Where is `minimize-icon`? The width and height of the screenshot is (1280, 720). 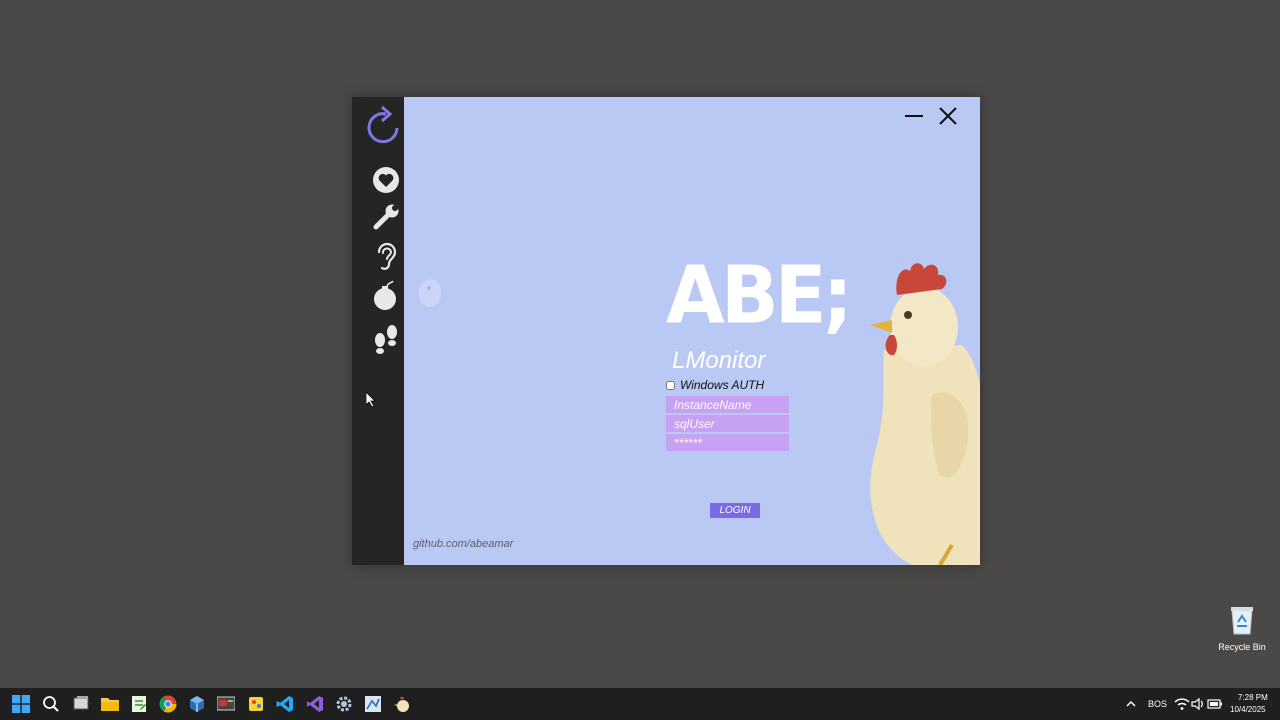 minimize-icon is located at coordinates (914, 116).